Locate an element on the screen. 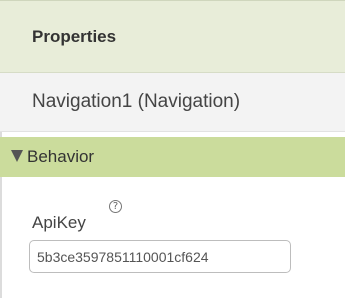 This screenshot has height=298, width=345. properties-title: Properties is located at coordinates (74, 36).